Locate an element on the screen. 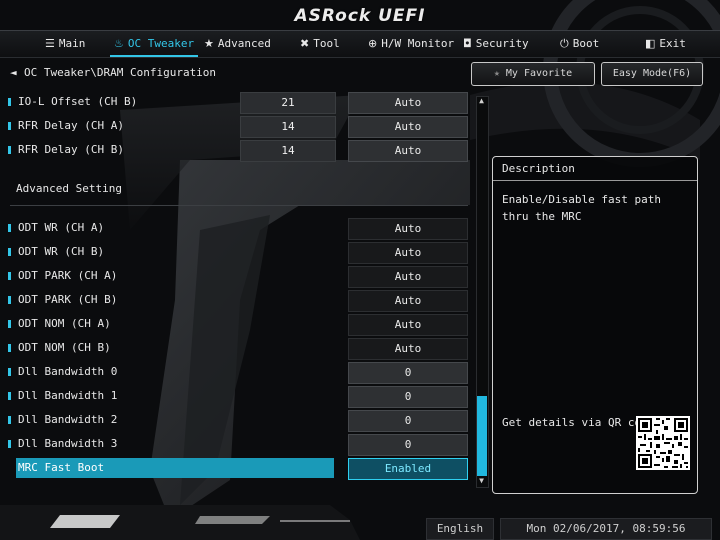 This screenshot has height=540, width=720. breadcrumb: ◄ OC Tweaker\DRAM Configuration is located at coordinates (113, 74).